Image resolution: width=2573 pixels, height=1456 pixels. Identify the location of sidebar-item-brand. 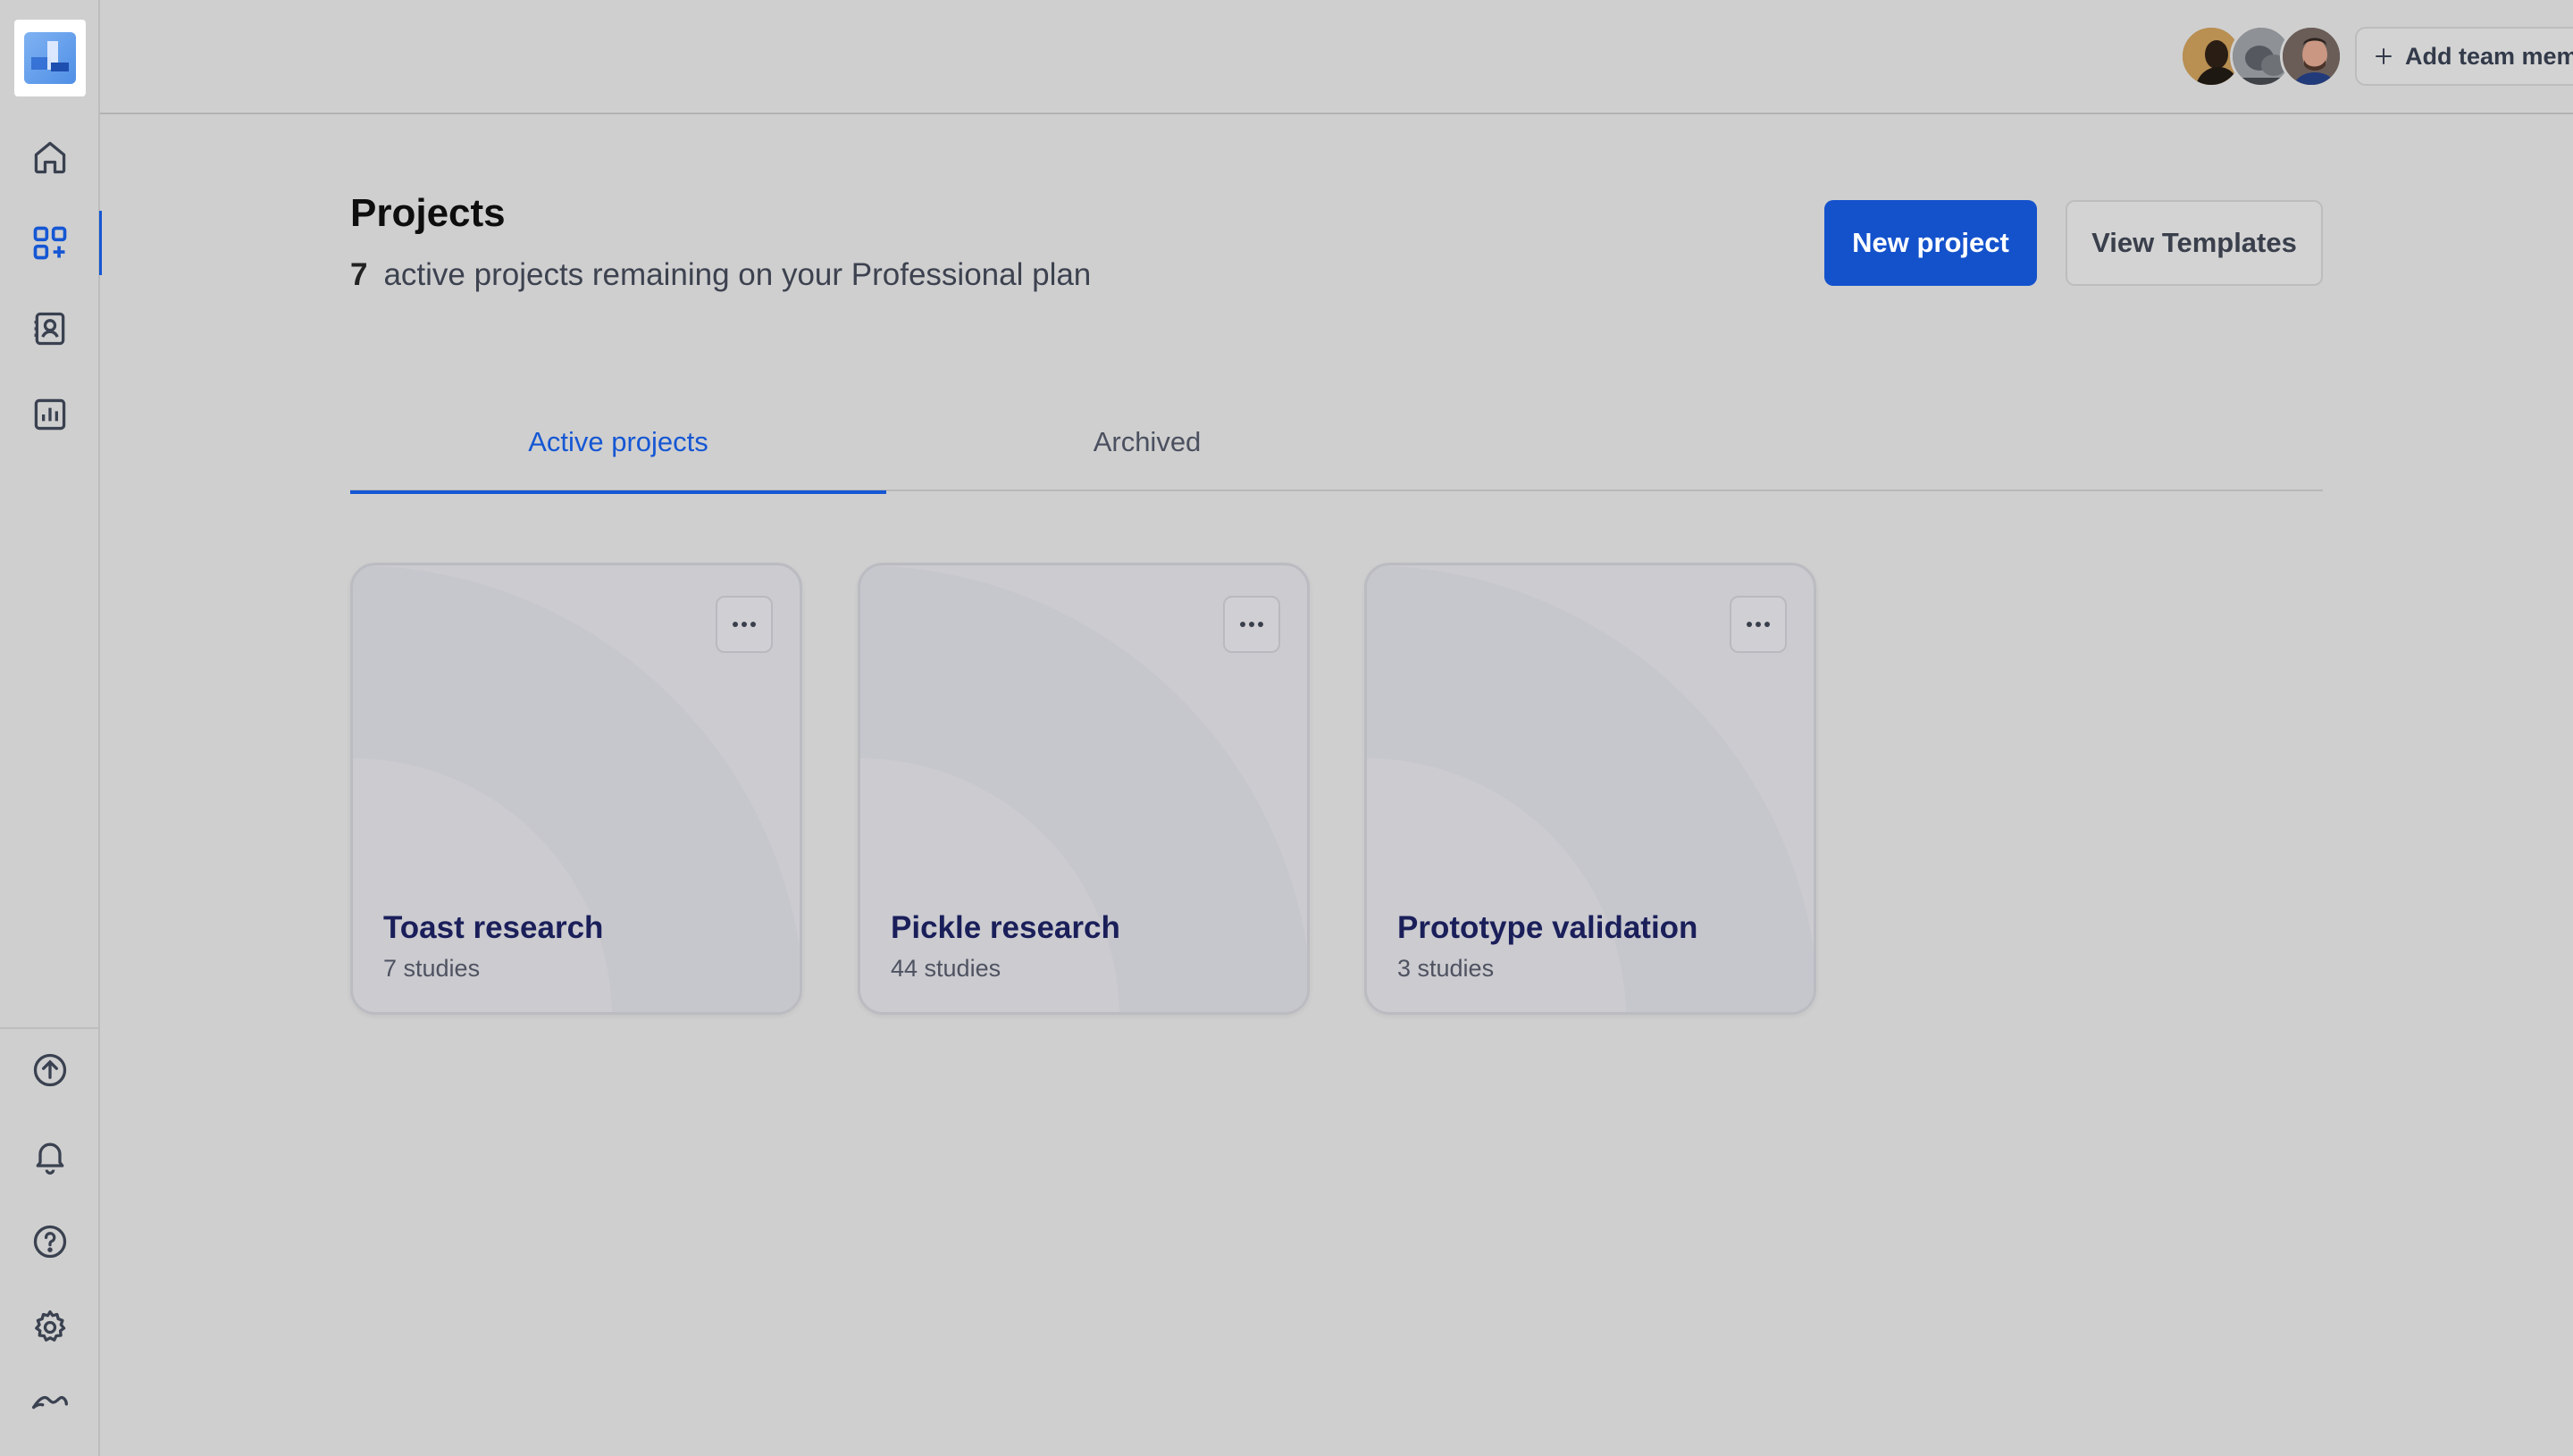
(50, 1402).